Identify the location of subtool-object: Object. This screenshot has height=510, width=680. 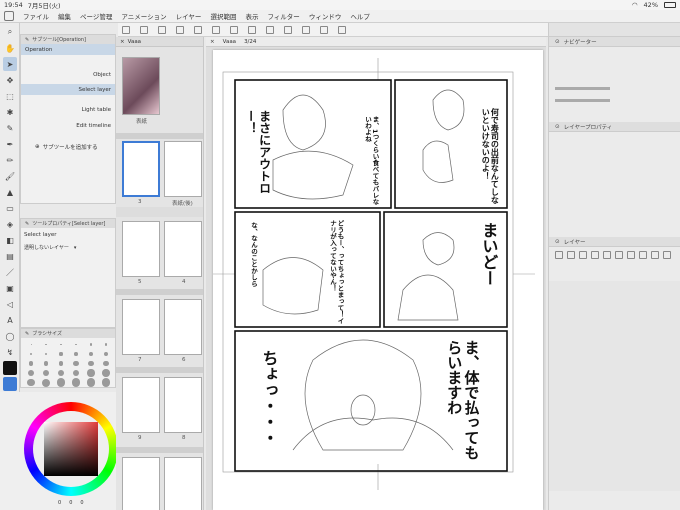
(68, 74).